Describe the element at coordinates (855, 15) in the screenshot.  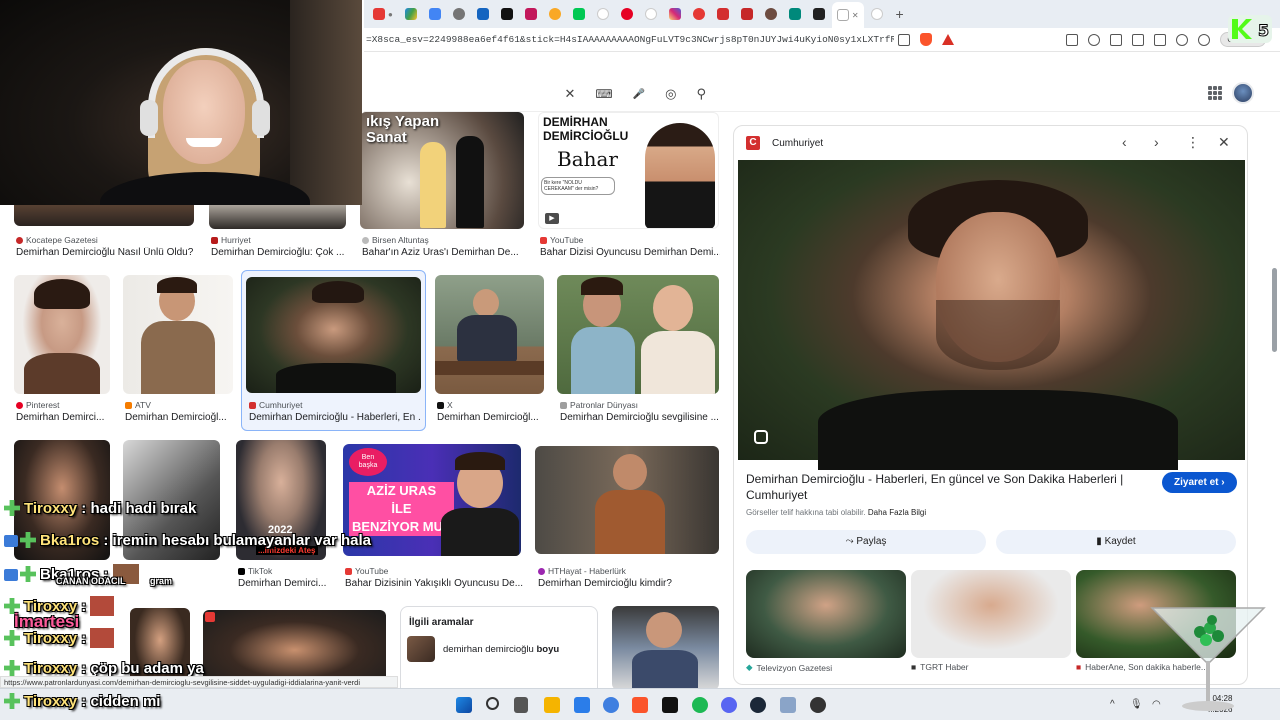
I see `close-tab-icon: ✕` at that location.